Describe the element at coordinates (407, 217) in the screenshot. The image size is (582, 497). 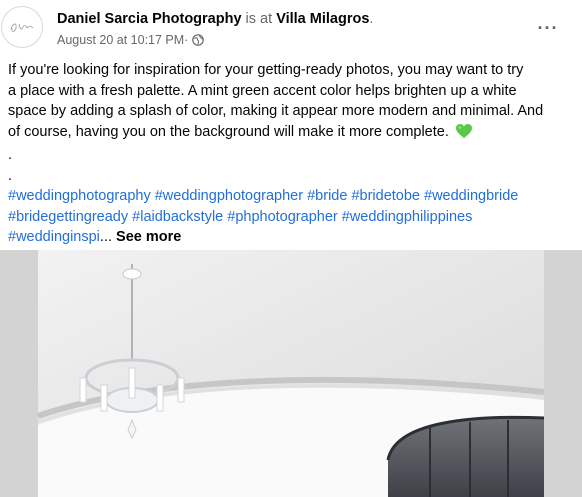
I see `hashtag-link: #weddingphilippines` at that location.